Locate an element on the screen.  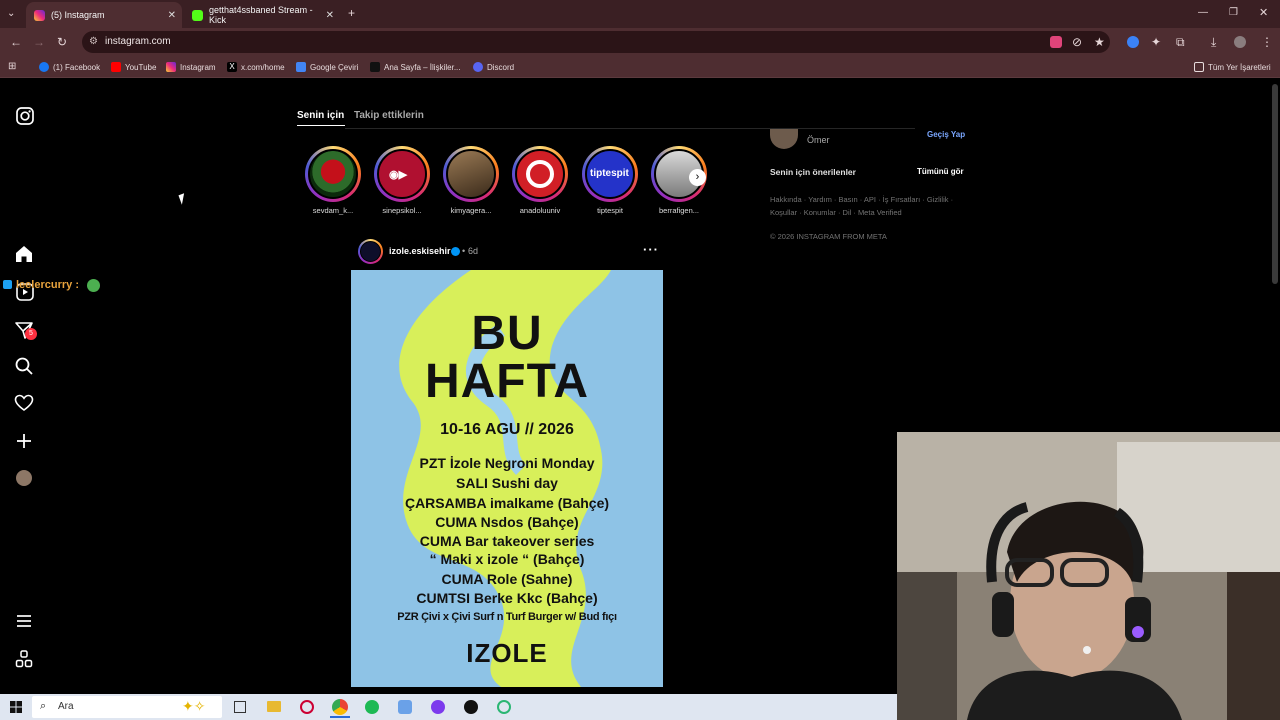
extension-icon is located at coordinates (1133, 42).